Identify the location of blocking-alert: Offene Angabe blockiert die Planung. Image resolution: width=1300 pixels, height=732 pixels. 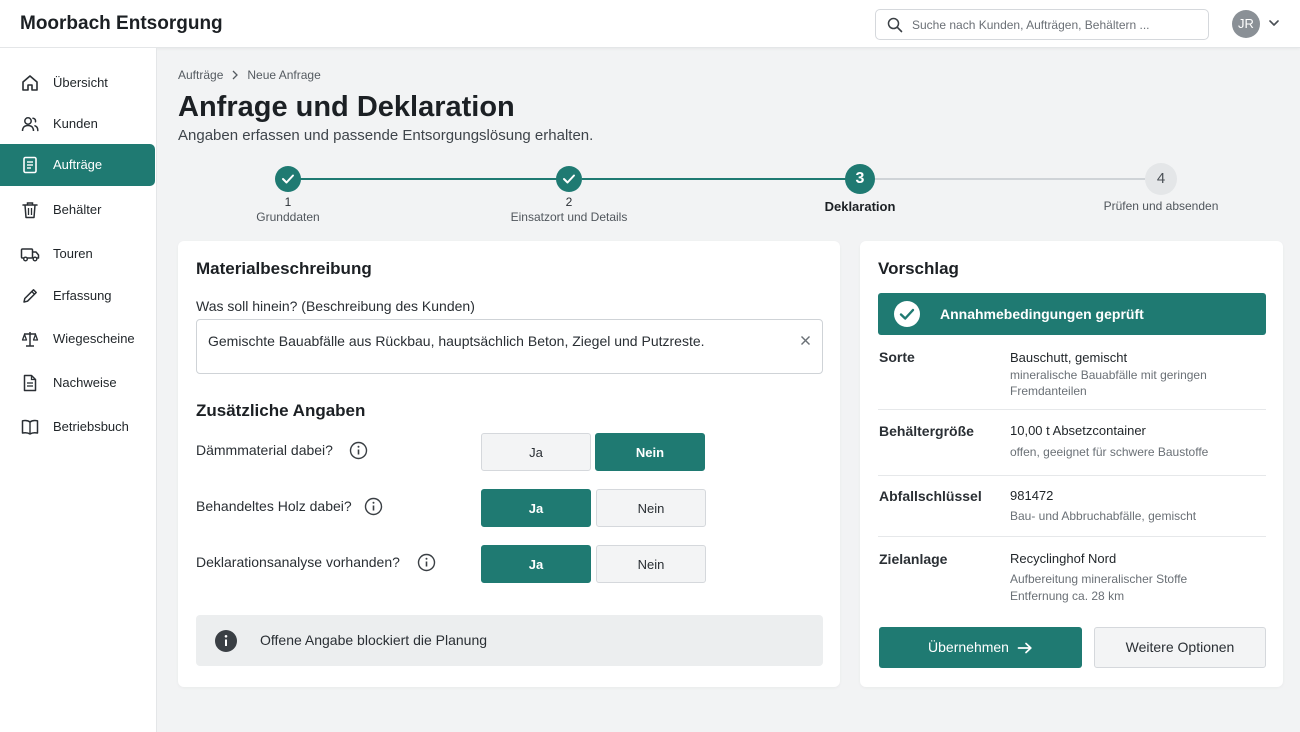
(509, 640).